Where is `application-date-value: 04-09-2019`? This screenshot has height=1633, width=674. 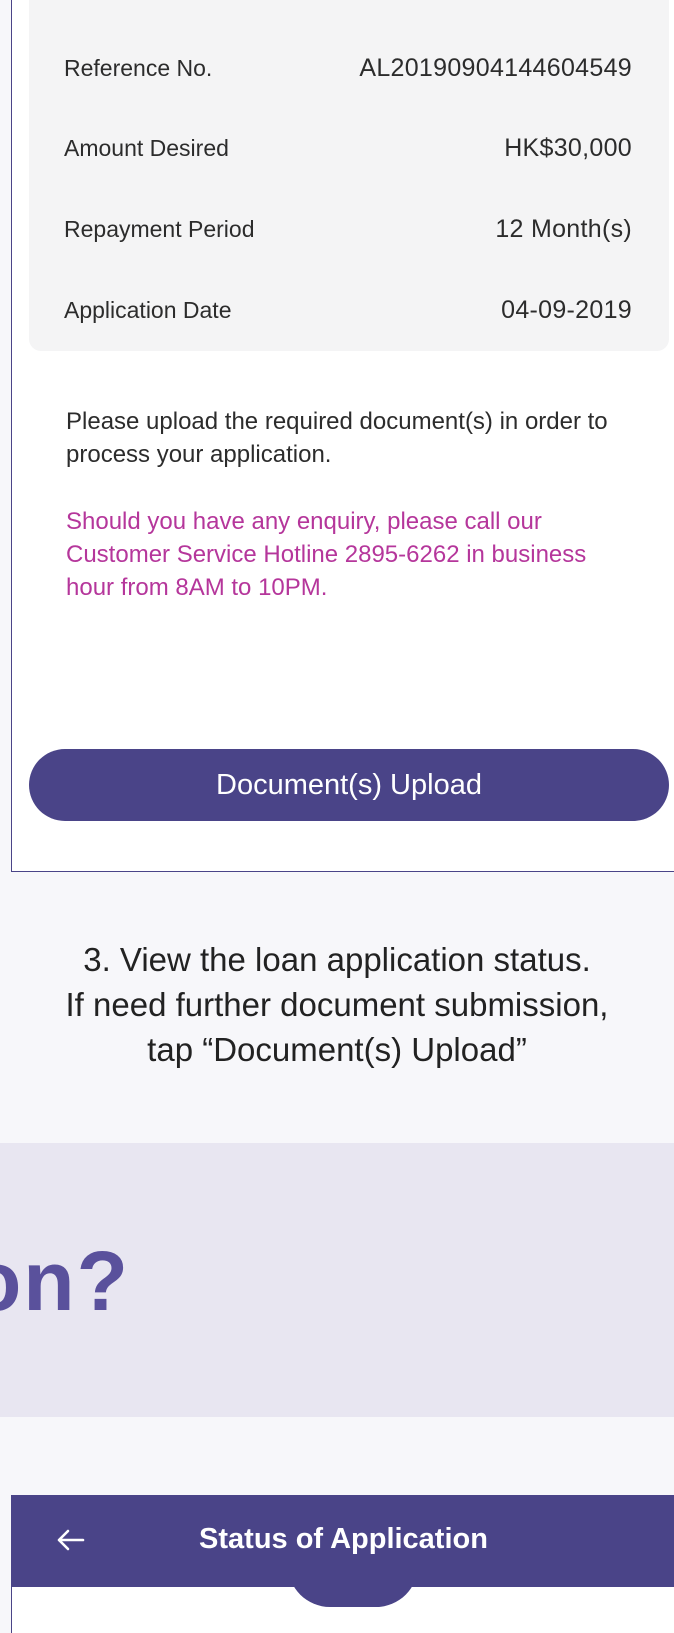 application-date-value: 04-09-2019 is located at coordinates (566, 309).